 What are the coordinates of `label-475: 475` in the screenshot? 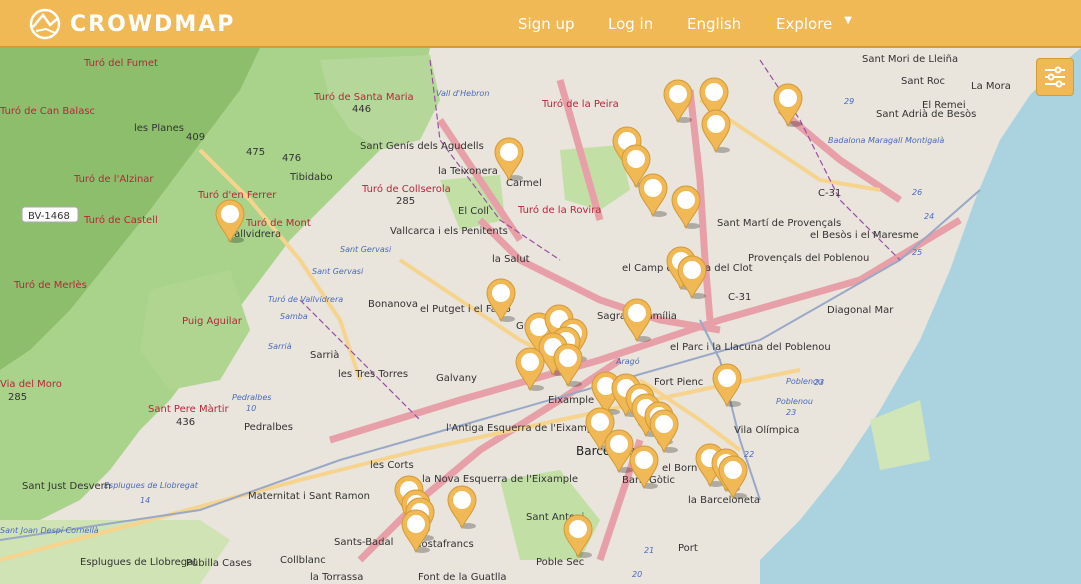 It's located at (255, 152).